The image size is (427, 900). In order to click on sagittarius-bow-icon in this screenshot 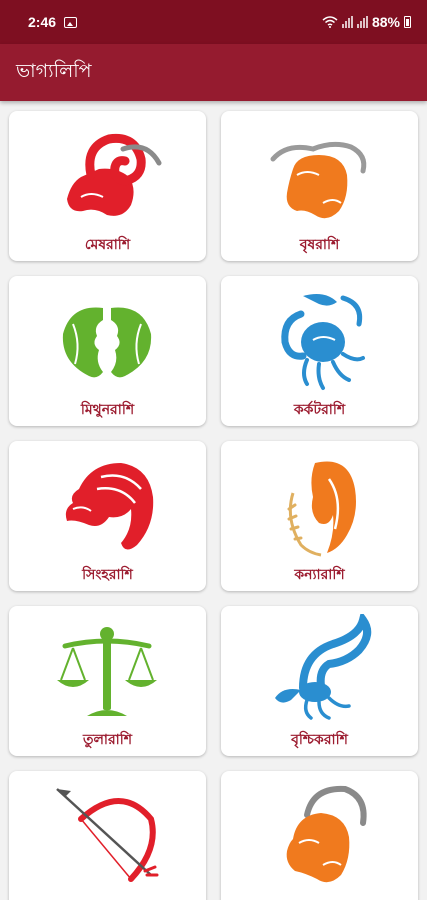, I will do `click(107, 835)`.